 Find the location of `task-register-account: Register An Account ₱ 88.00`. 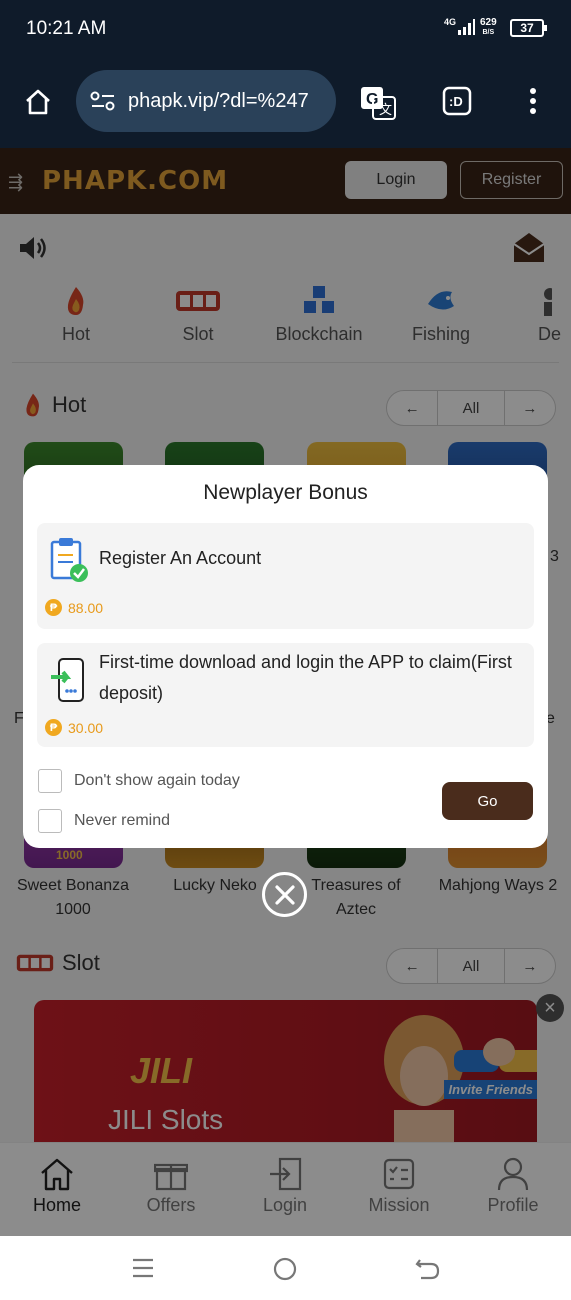

task-register-account: Register An Account ₱ 88.00 is located at coordinates (285, 576).